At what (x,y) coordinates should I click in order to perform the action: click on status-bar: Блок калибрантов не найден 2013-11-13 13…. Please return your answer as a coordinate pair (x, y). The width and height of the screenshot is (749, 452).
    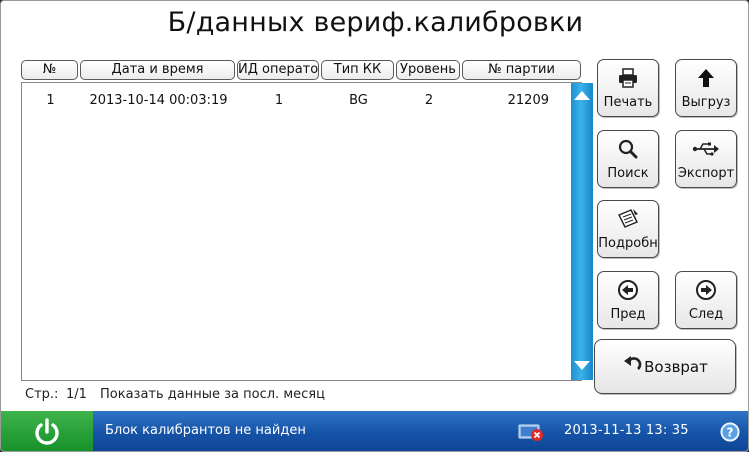
    Looking at the image, I should click on (374, 431).